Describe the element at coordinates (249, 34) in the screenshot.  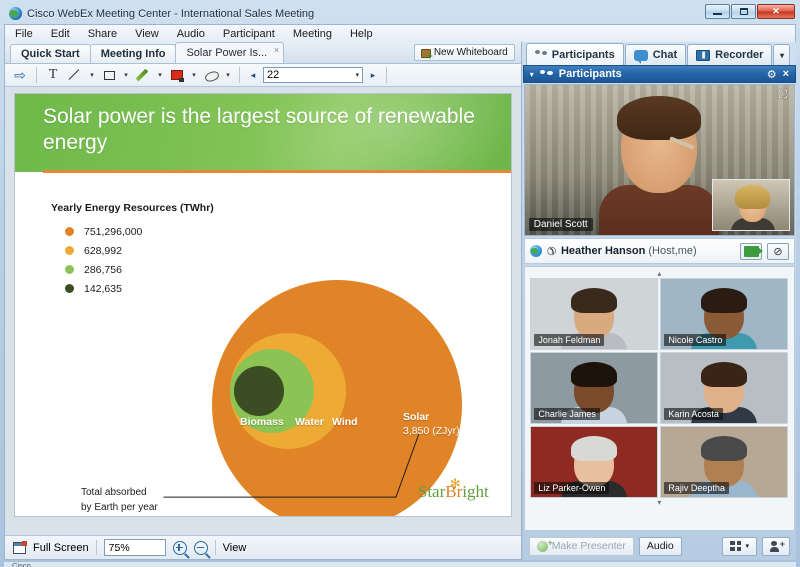
I see `menu-item-participant: Participant` at that location.